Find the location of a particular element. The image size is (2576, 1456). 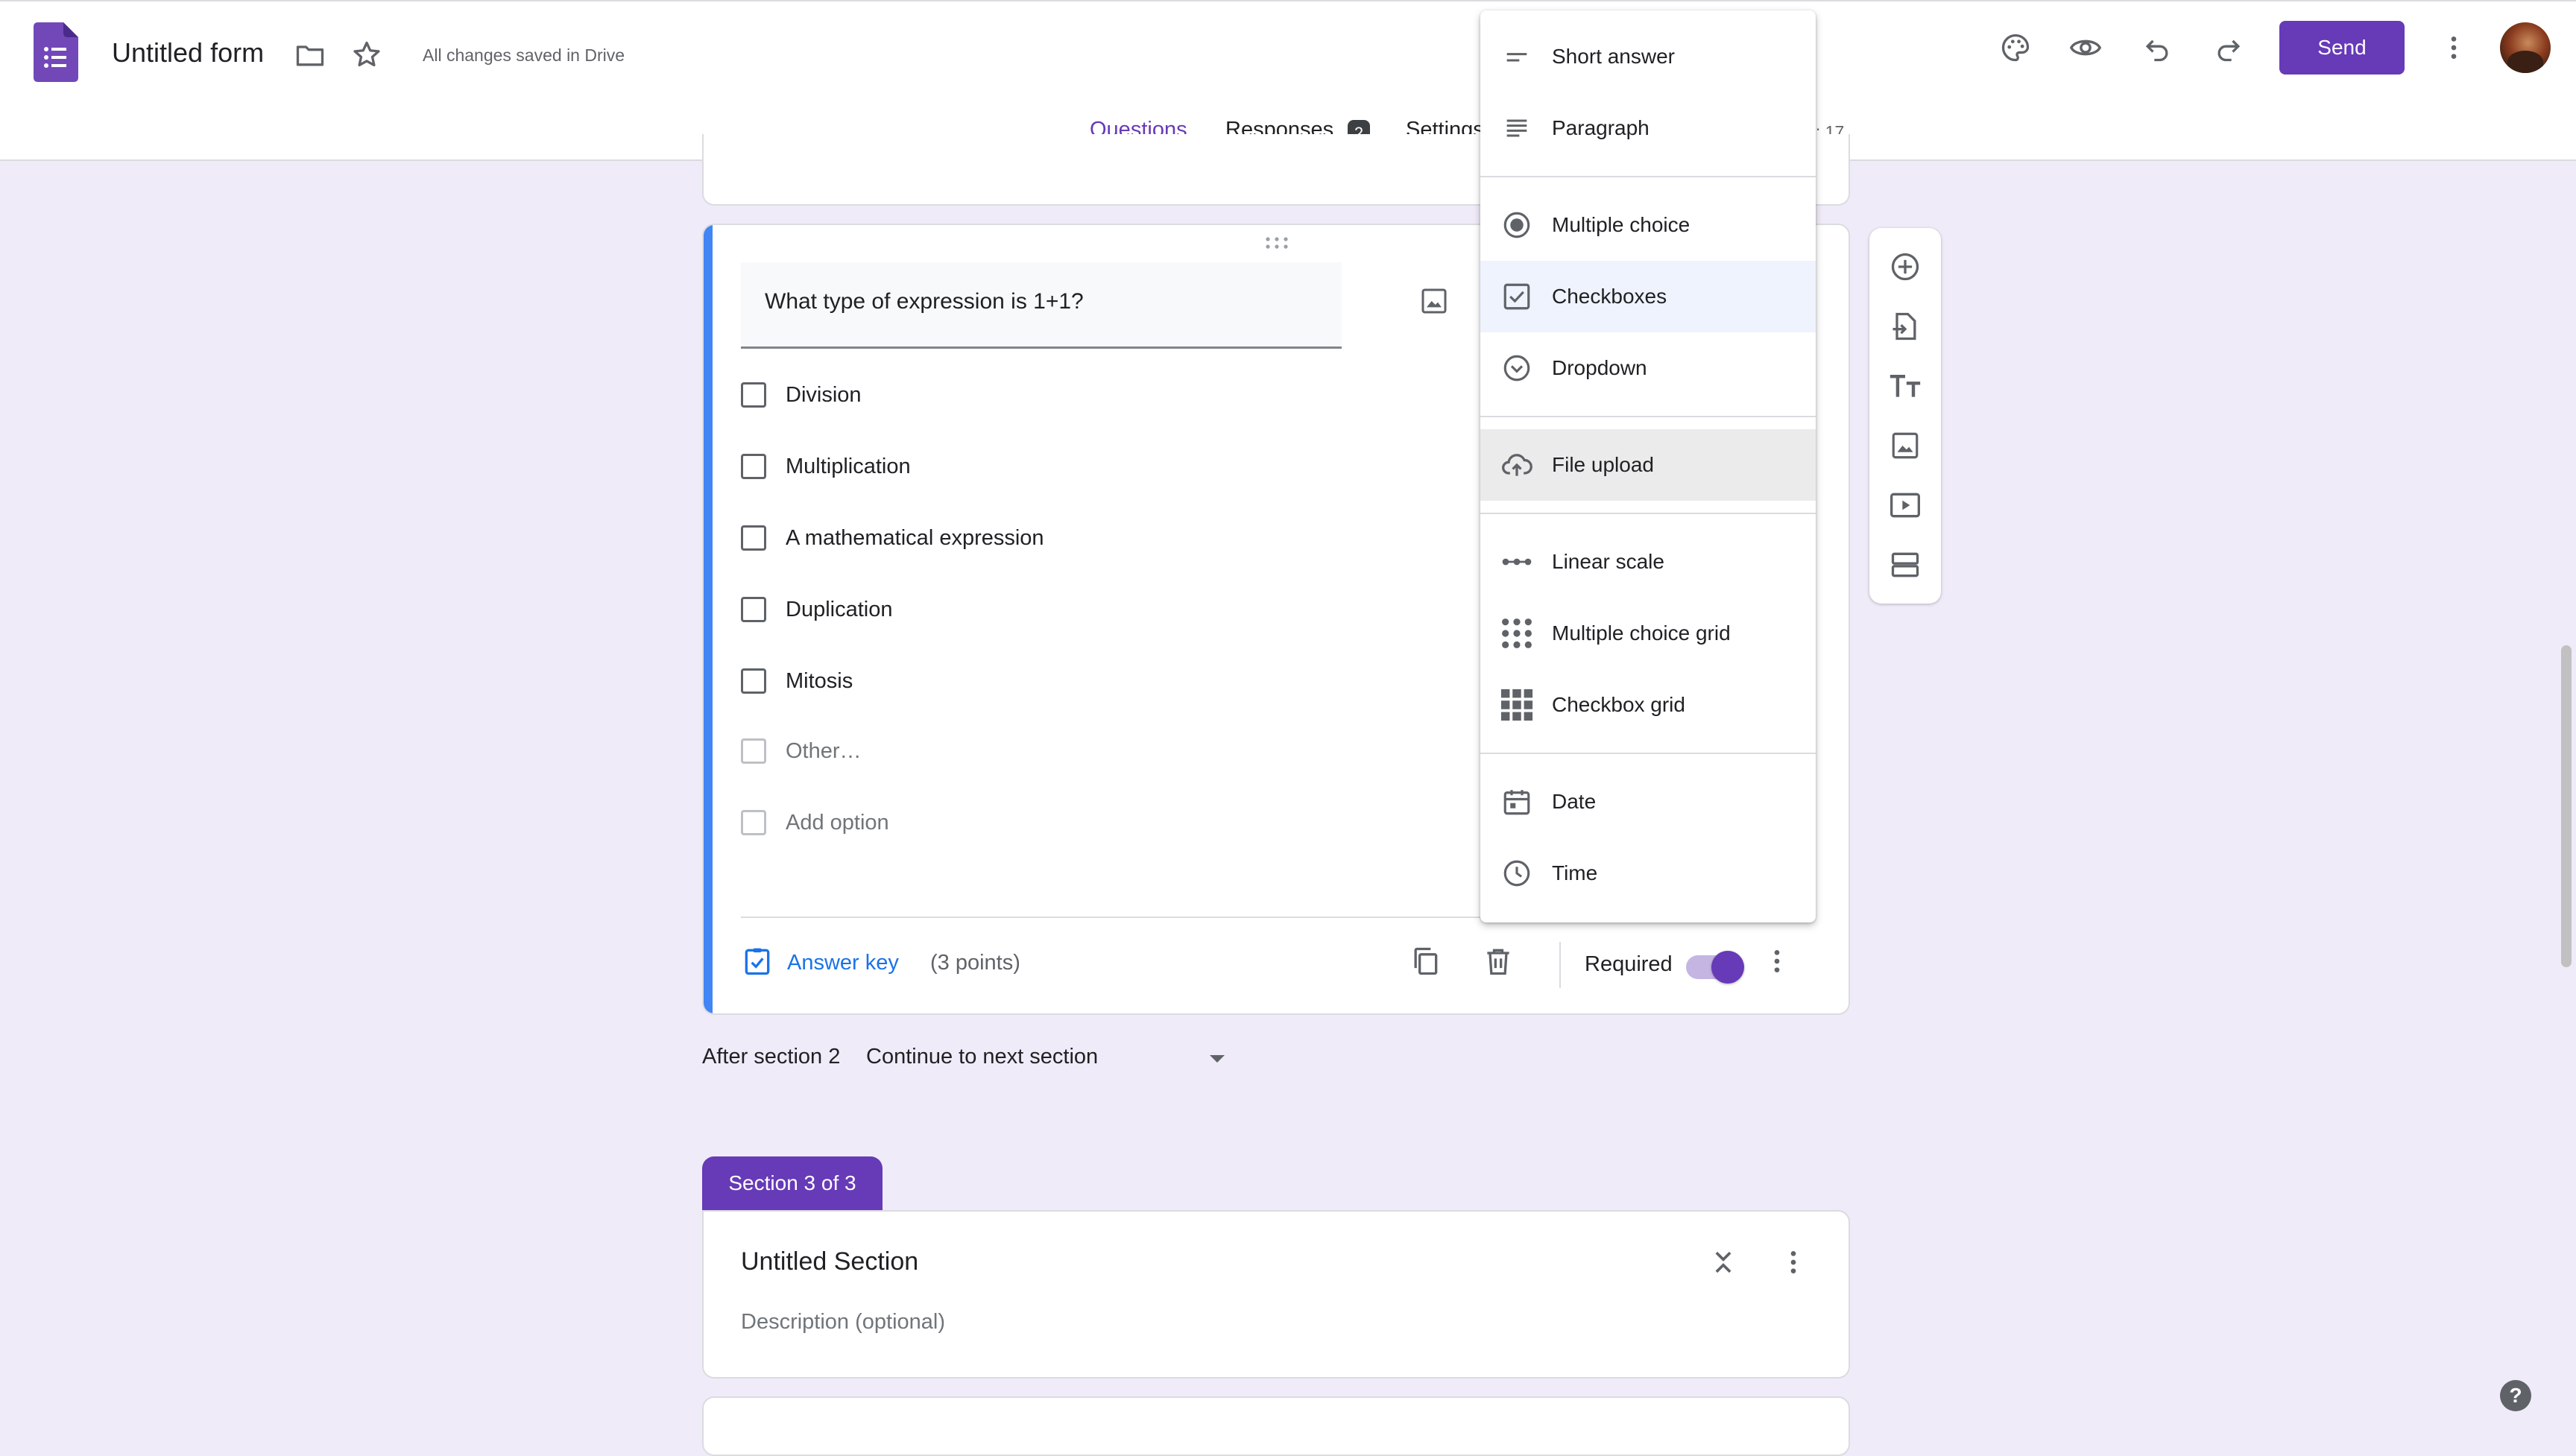

menu-item-multiple-choice: Multiple choice is located at coordinates (1648, 225).